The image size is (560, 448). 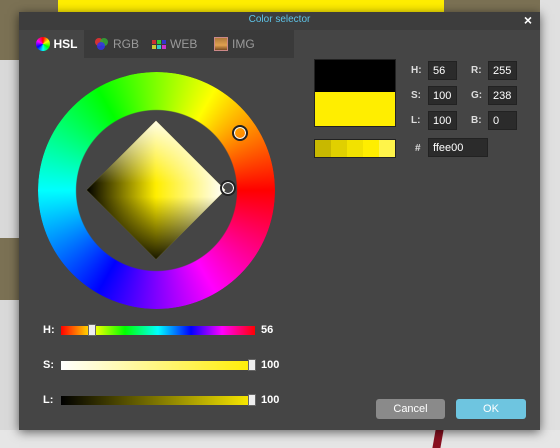 What do you see at coordinates (159, 44) in the screenshot?
I see `web-grid-icon` at bounding box center [159, 44].